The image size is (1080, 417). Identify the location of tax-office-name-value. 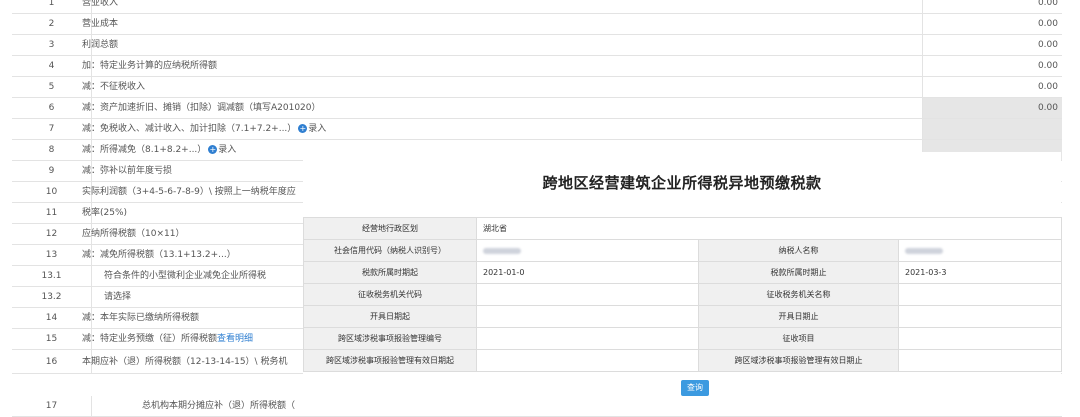
(980, 294).